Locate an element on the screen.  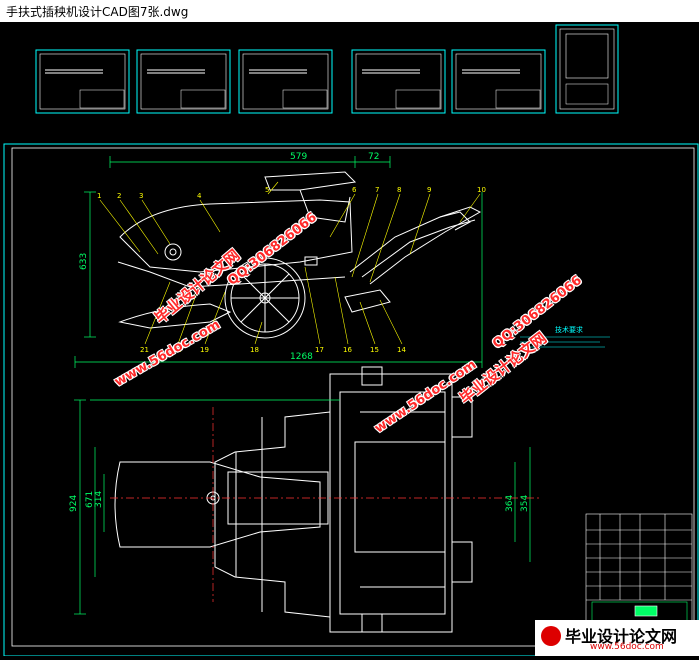
part-label: 18 is located at coordinates (254, 350).